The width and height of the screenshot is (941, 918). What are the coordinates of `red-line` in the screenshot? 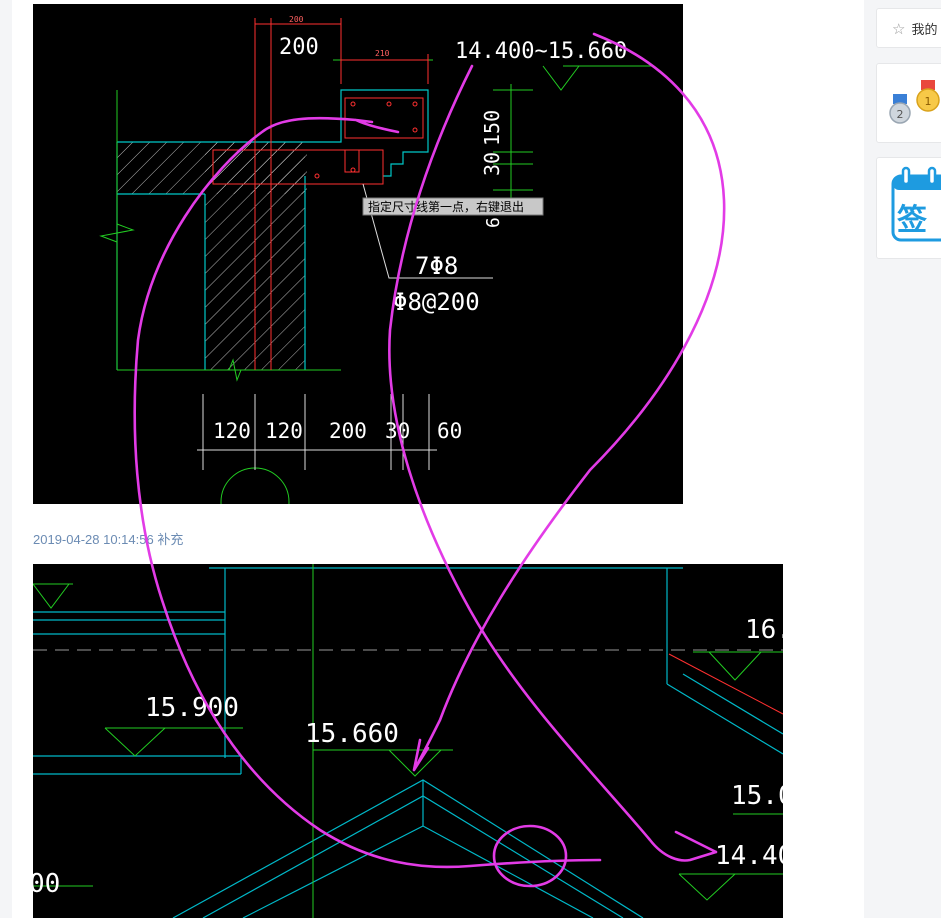 It's located at (725, 684).